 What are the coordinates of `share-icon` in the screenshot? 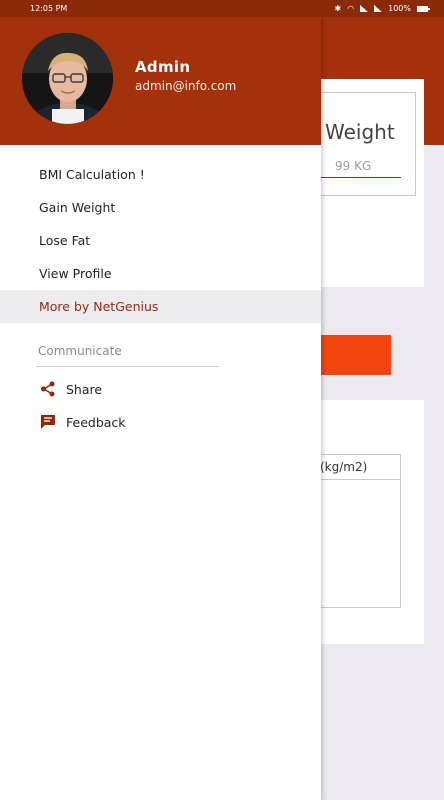 It's located at (48, 389).